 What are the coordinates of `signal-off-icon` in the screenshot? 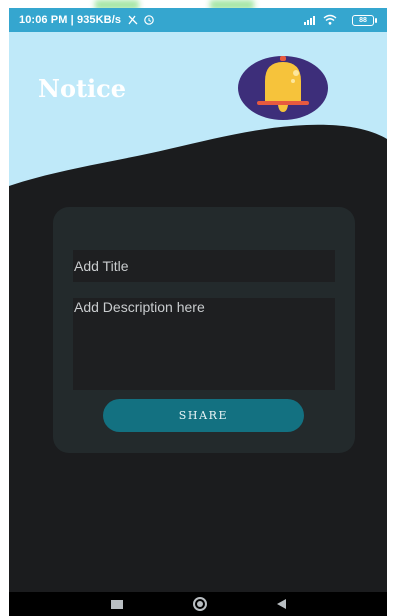 It's located at (133, 20).